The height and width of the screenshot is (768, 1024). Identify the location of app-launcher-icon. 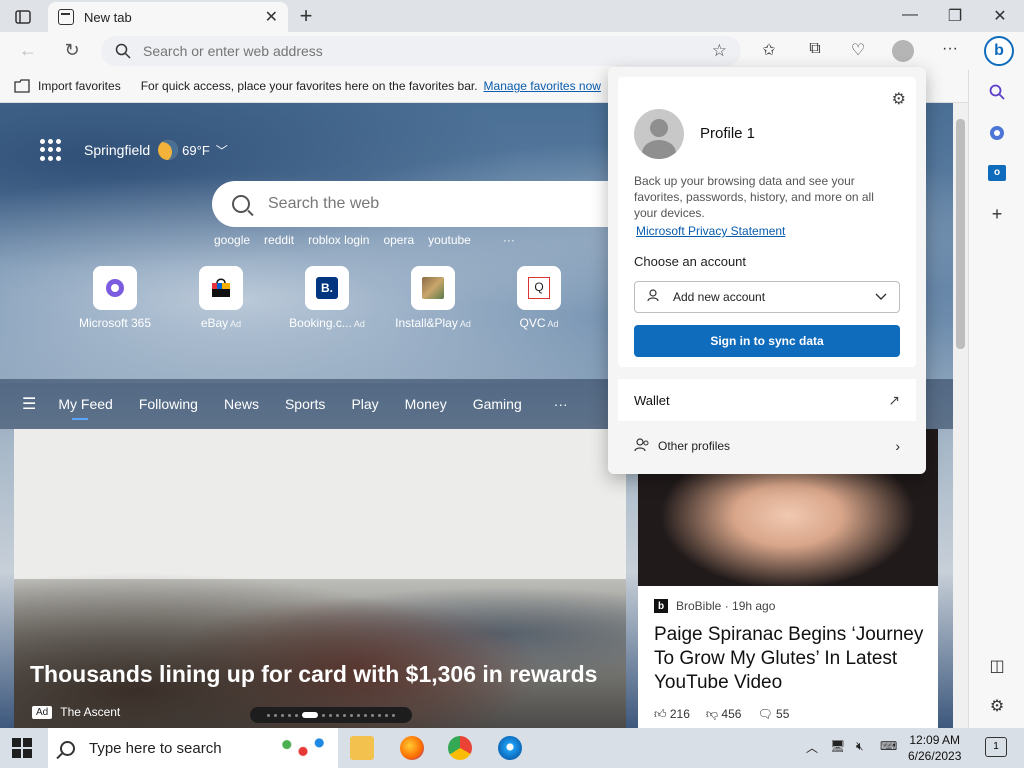
(51, 150).